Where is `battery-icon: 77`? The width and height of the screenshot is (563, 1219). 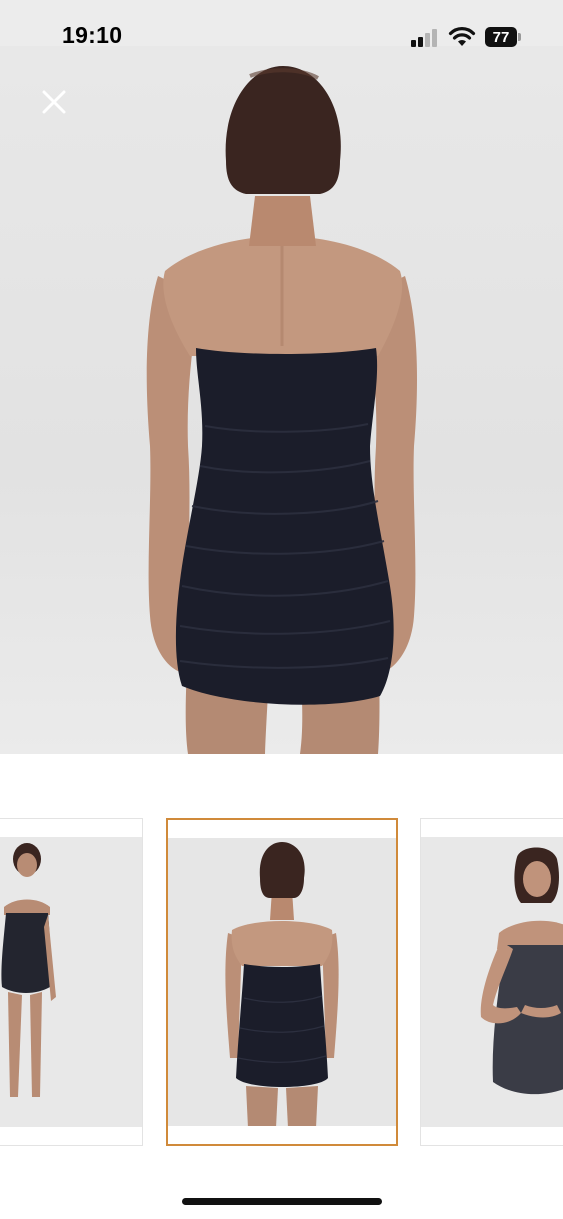 battery-icon: 77 is located at coordinates (503, 37).